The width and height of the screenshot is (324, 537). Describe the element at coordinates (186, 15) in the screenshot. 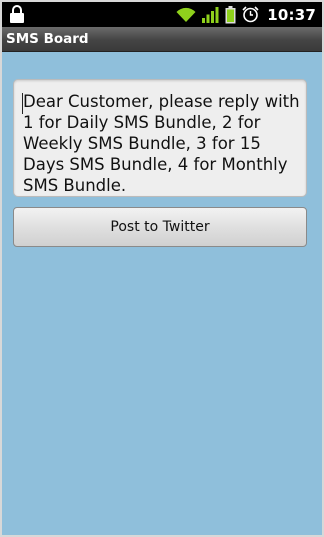

I see `wifi-icon` at that location.